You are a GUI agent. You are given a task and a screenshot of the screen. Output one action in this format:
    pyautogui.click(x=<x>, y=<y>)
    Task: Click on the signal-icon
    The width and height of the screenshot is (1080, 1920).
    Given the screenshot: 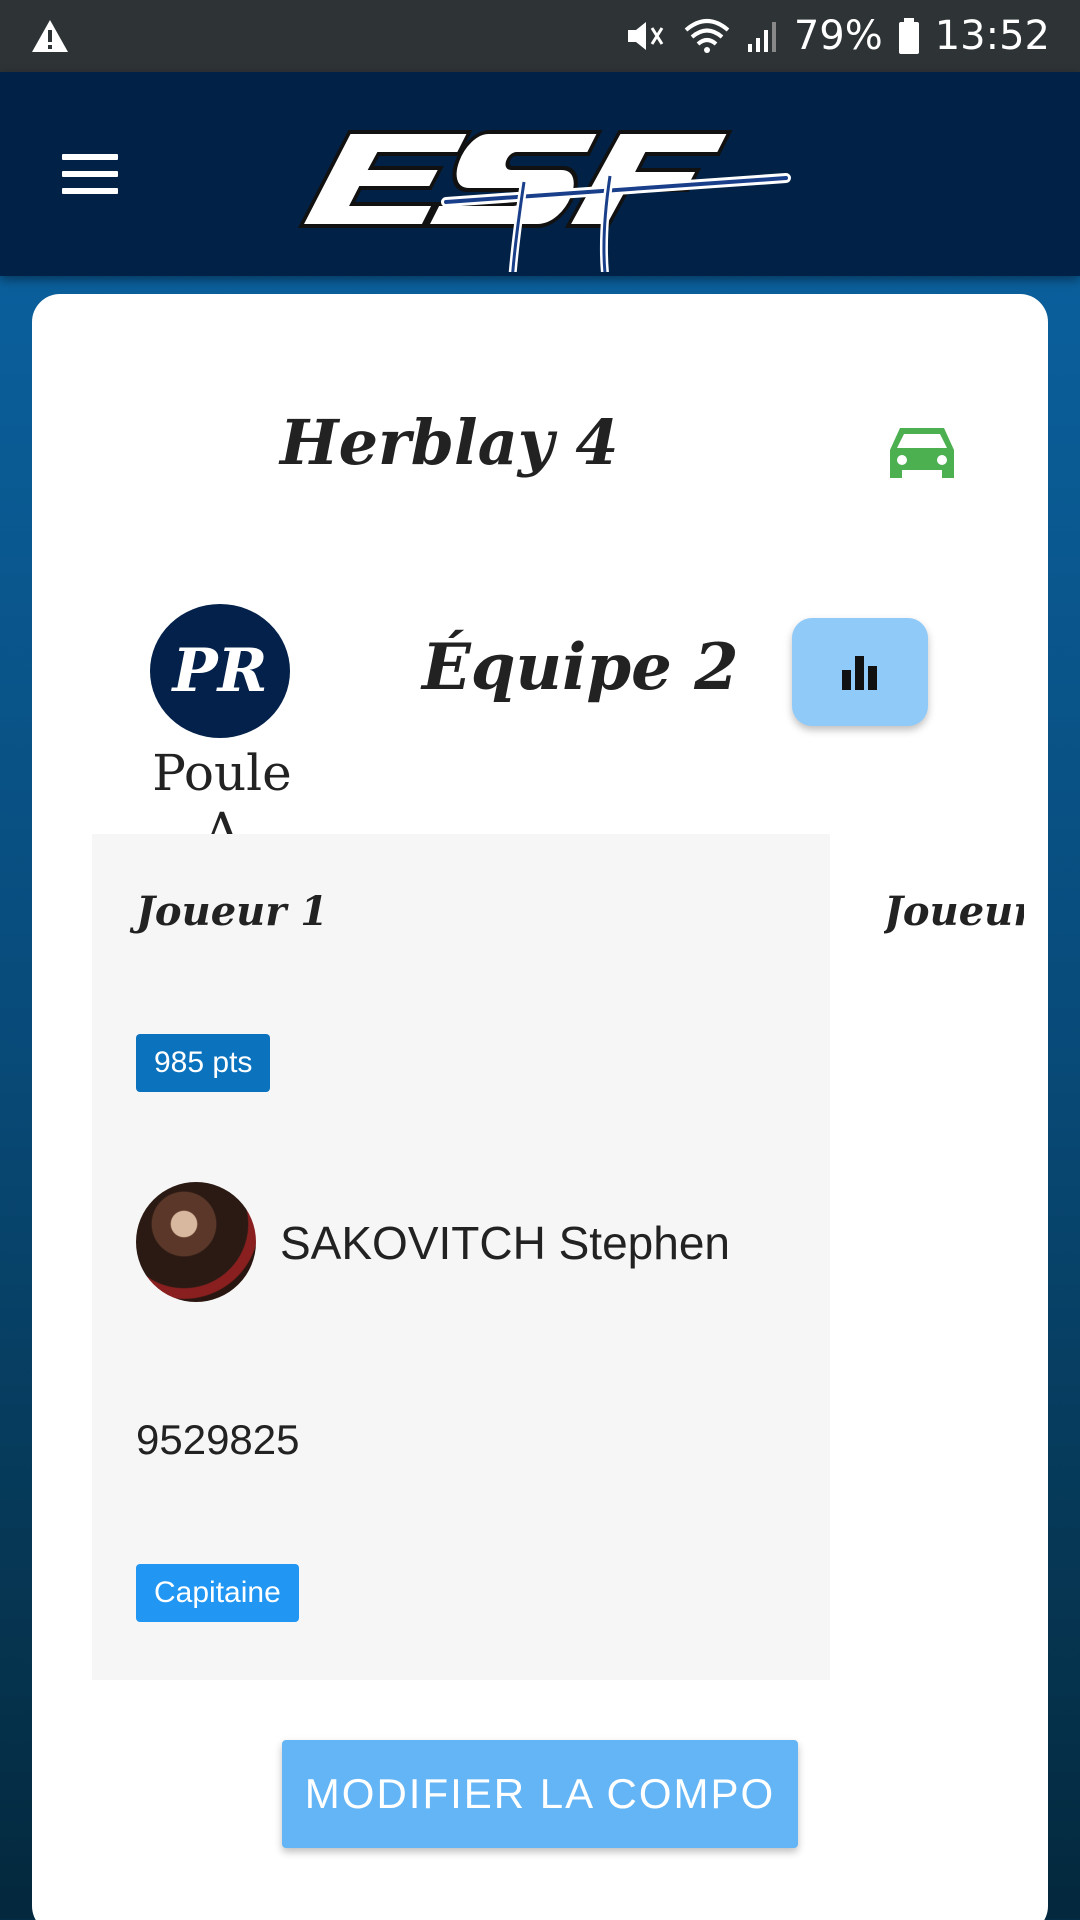 What is the action you would take?
    pyautogui.click(x=761, y=37)
    